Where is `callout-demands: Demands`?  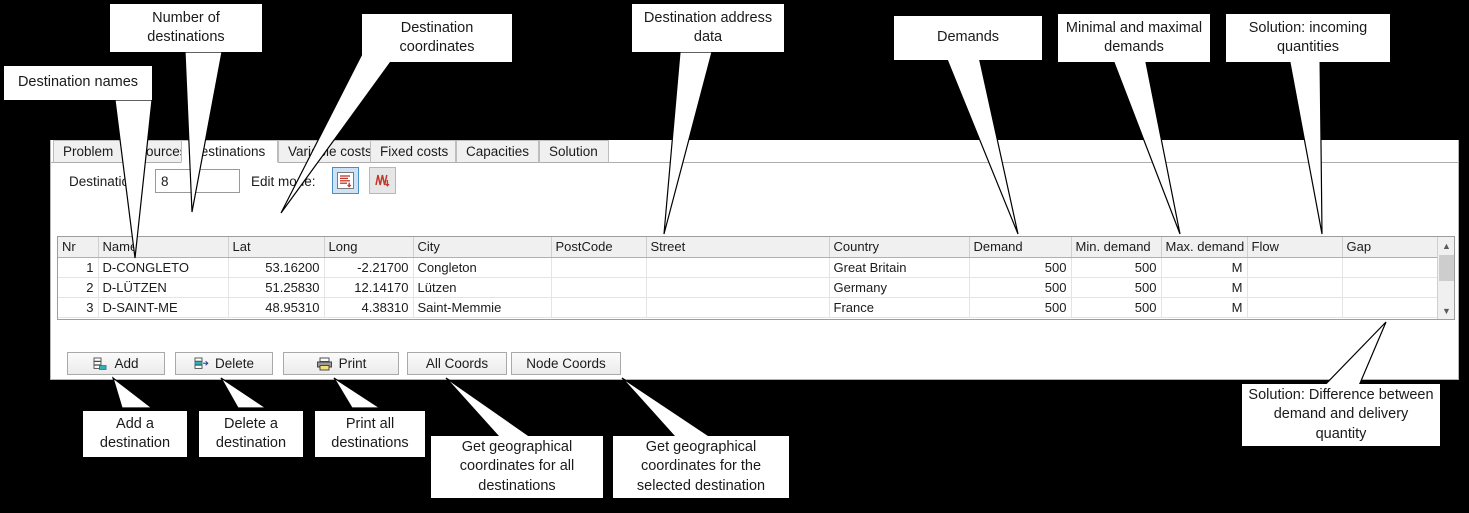 callout-demands: Demands is located at coordinates (968, 38).